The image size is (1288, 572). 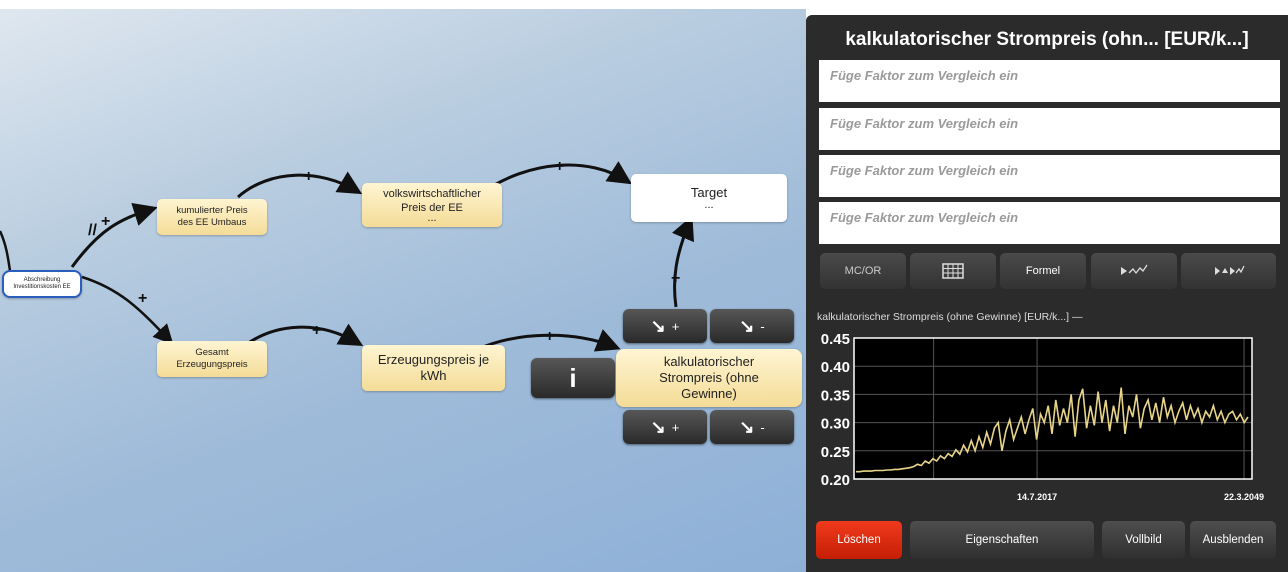 What do you see at coordinates (300, 185) in the screenshot?
I see `link-kumulierter-volks` at bounding box center [300, 185].